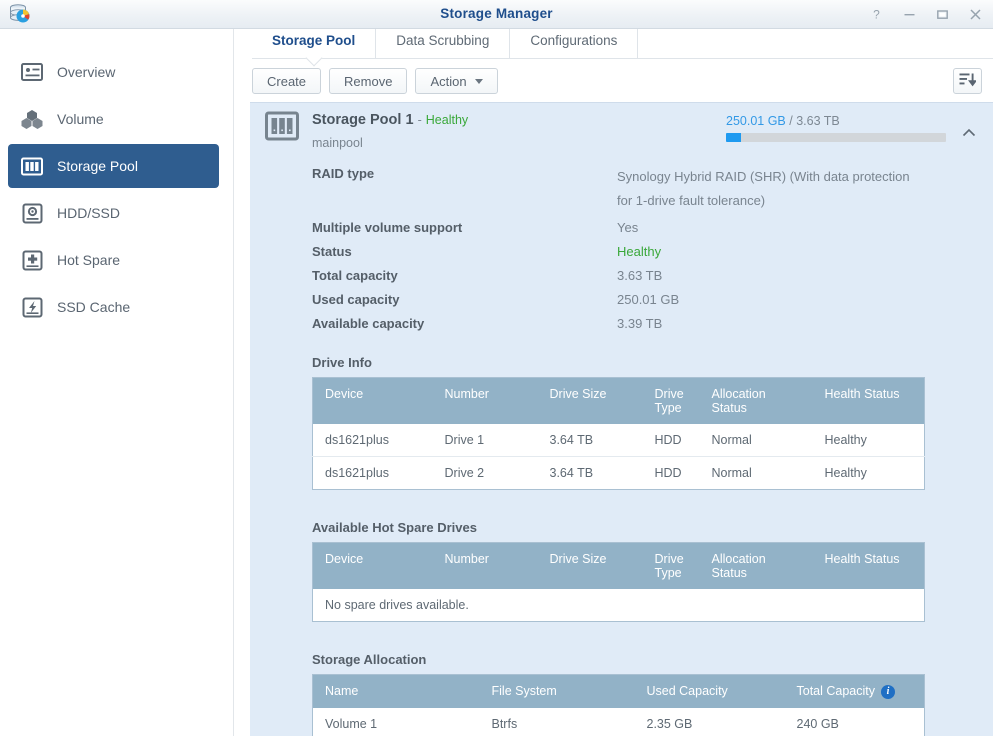 Image resolution: width=993 pixels, height=736 pixels. What do you see at coordinates (387, 227) in the screenshot?
I see `pool-info-label: Multiple volume support` at bounding box center [387, 227].